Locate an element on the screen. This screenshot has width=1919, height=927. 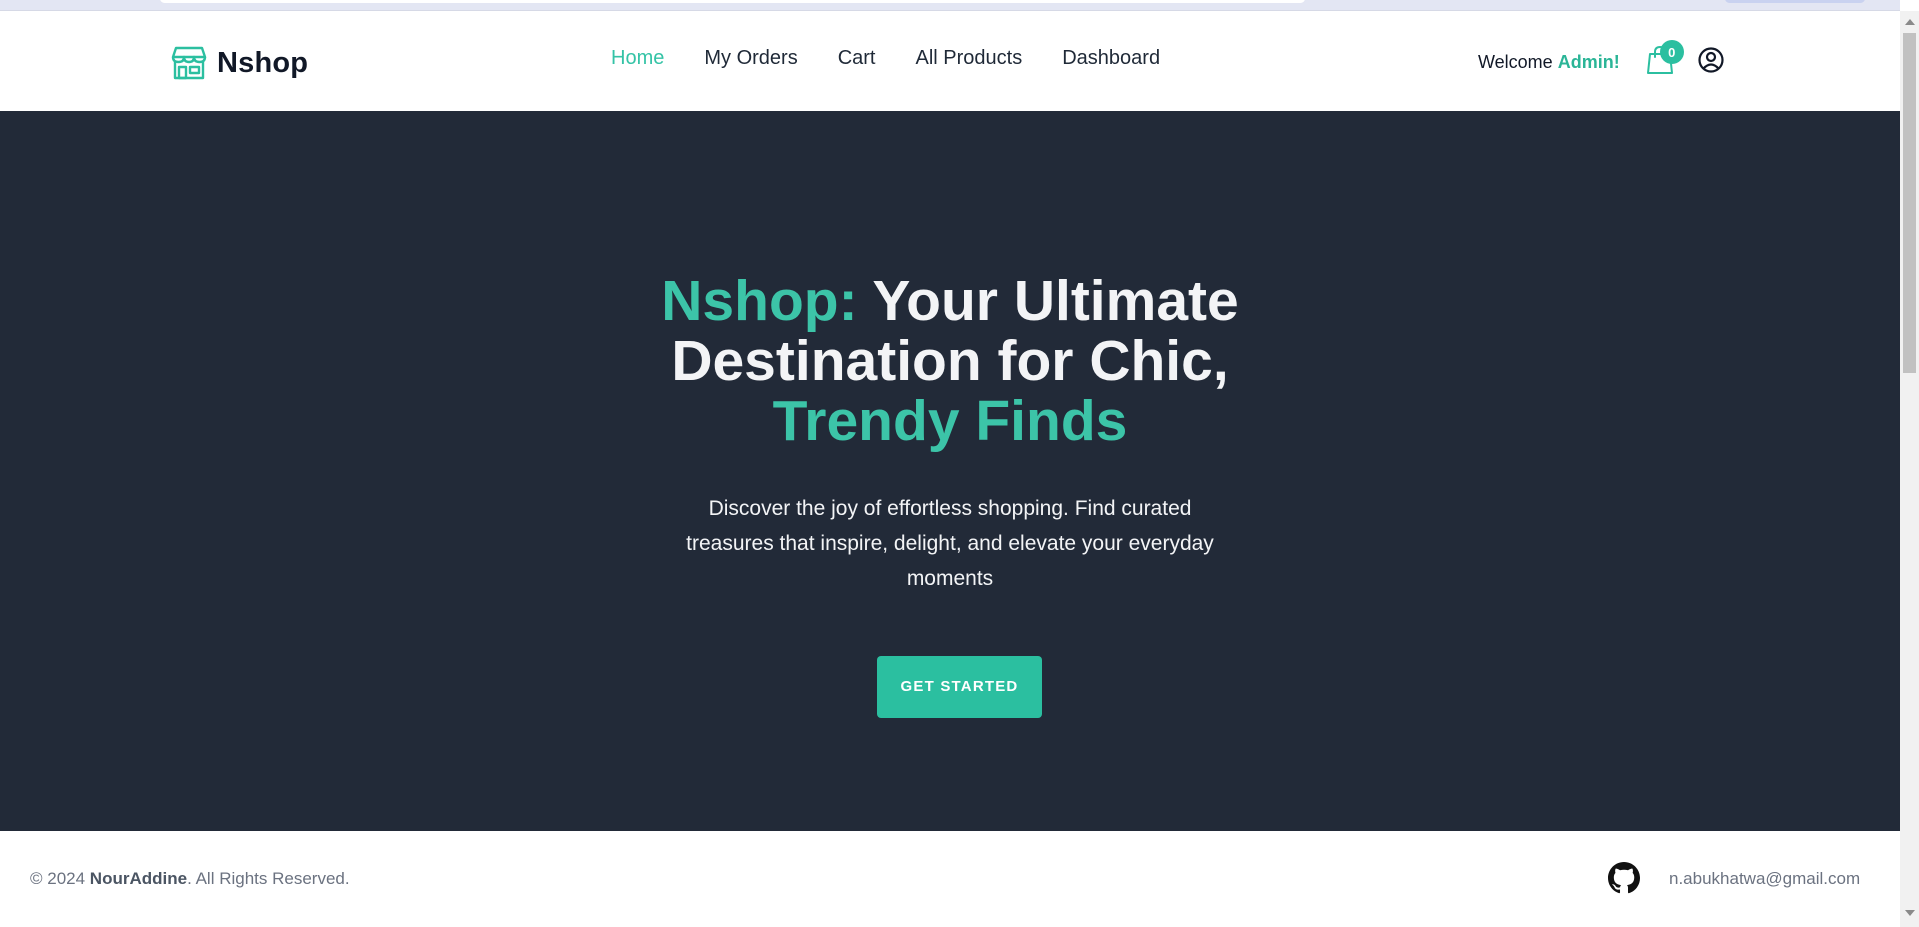
brand-logo-link: Nshop is located at coordinates (239, 63).